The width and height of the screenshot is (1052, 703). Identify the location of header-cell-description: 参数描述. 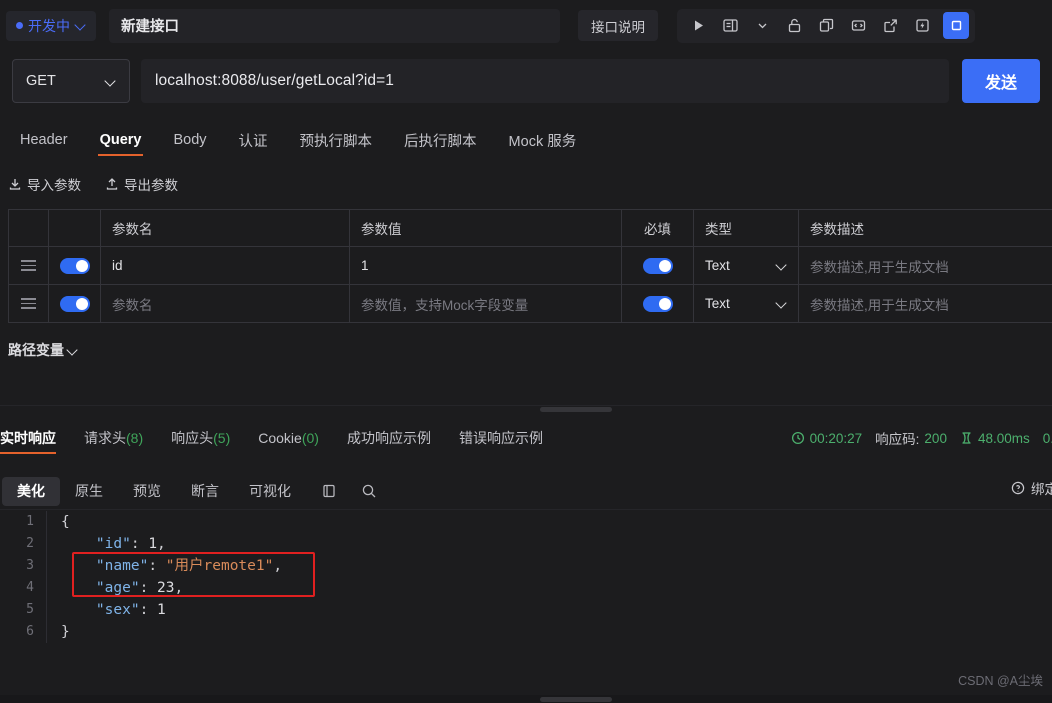
(925, 228).